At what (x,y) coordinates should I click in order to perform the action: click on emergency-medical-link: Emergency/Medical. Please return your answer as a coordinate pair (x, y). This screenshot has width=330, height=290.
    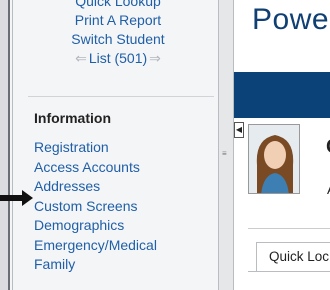
    Looking at the image, I should click on (95, 246).